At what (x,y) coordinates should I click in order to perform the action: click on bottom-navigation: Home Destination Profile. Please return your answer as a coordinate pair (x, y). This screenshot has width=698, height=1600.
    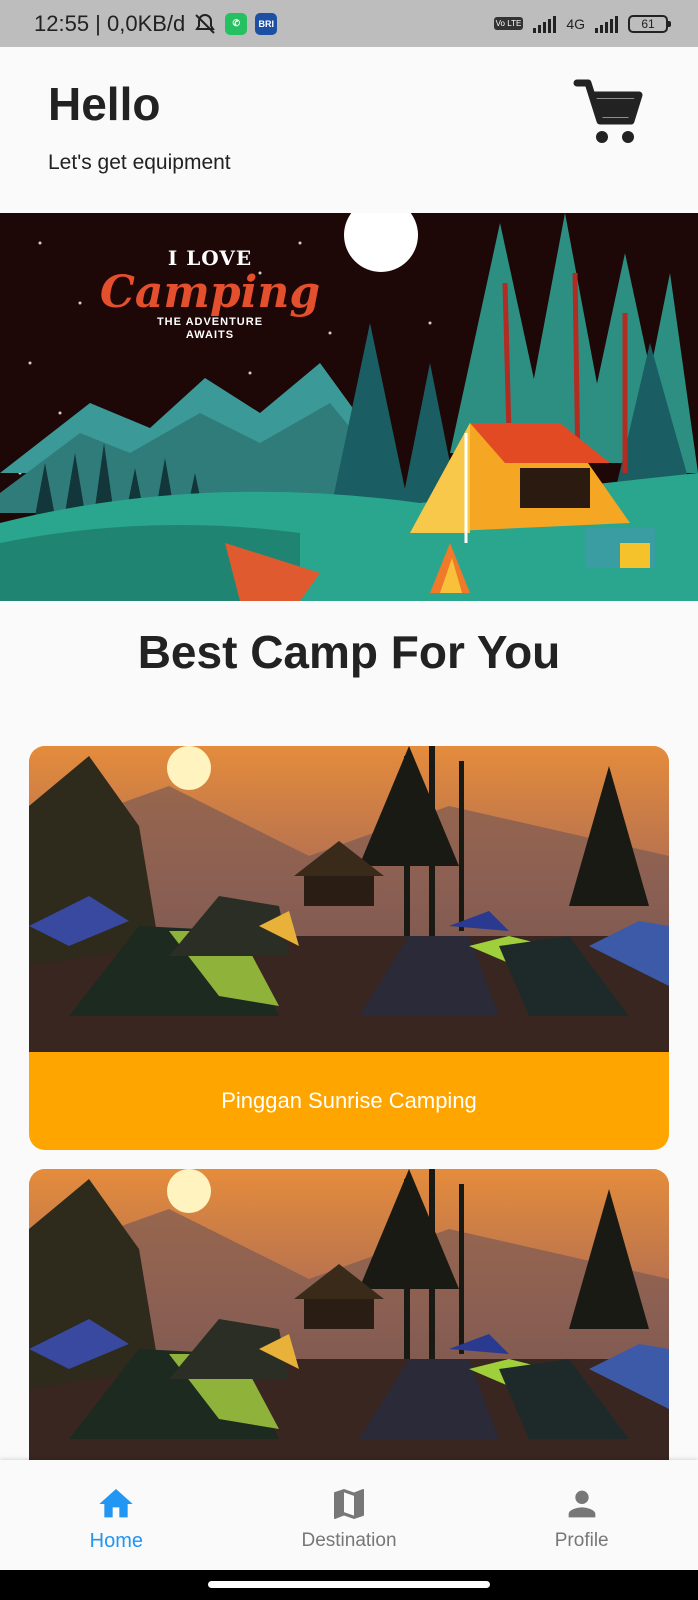
    Looking at the image, I should click on (349, 1515).